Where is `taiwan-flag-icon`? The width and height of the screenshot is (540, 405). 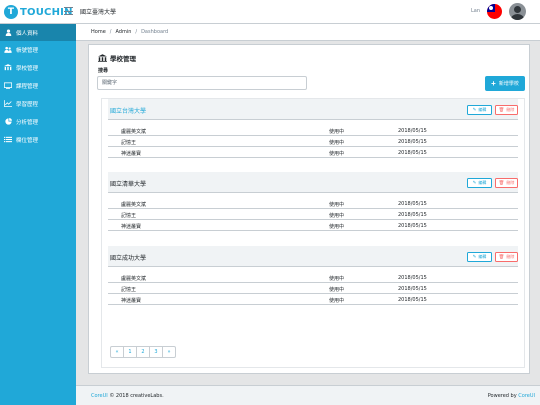 taiwan-flag-icon is located at coordinates (494, 11).